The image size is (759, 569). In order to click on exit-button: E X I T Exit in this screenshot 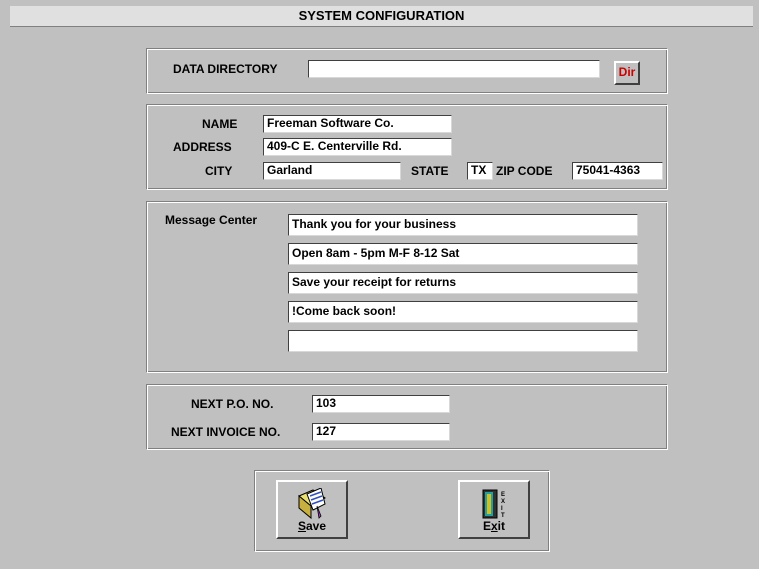, I will do `click(494, 509)`.